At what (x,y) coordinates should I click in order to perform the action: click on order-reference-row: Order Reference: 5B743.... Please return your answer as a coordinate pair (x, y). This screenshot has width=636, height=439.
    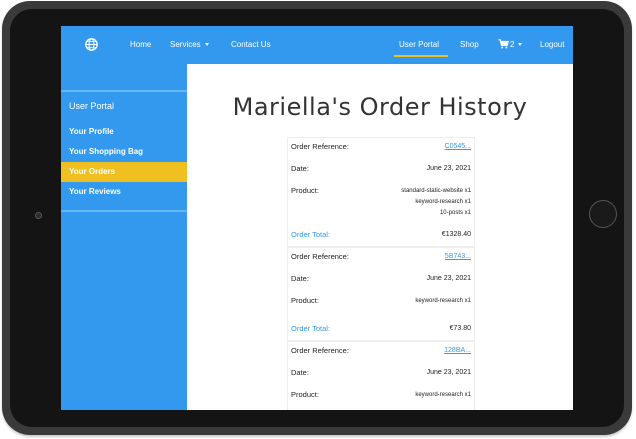
    Looking at the image, I should click on (381, 259).